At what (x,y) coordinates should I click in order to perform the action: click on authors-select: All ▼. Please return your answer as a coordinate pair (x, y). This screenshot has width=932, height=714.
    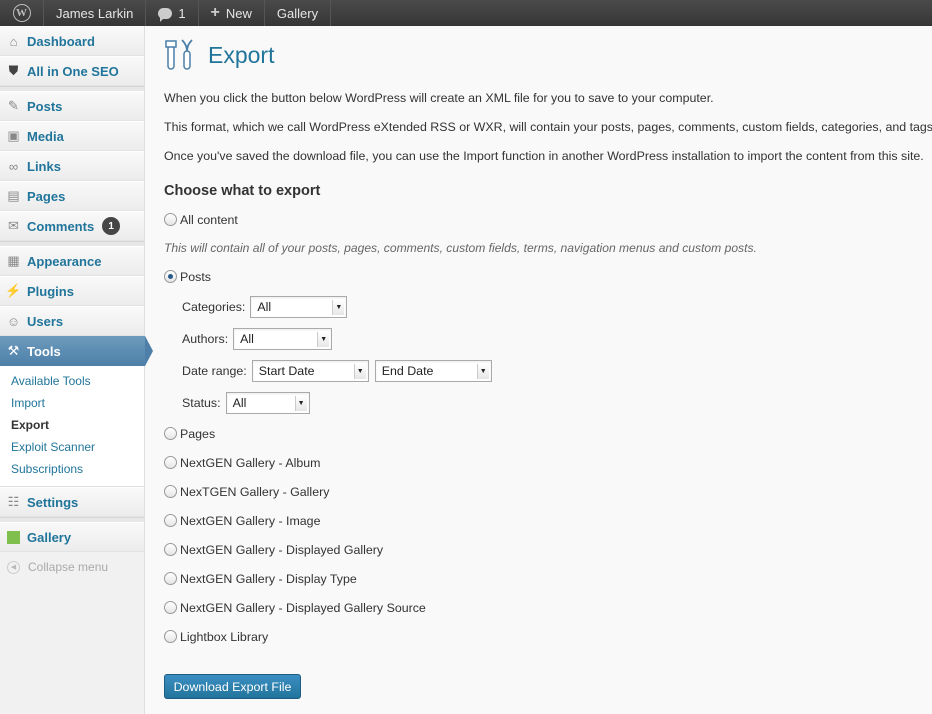
    Looking at the image, I should click on (283, 339).